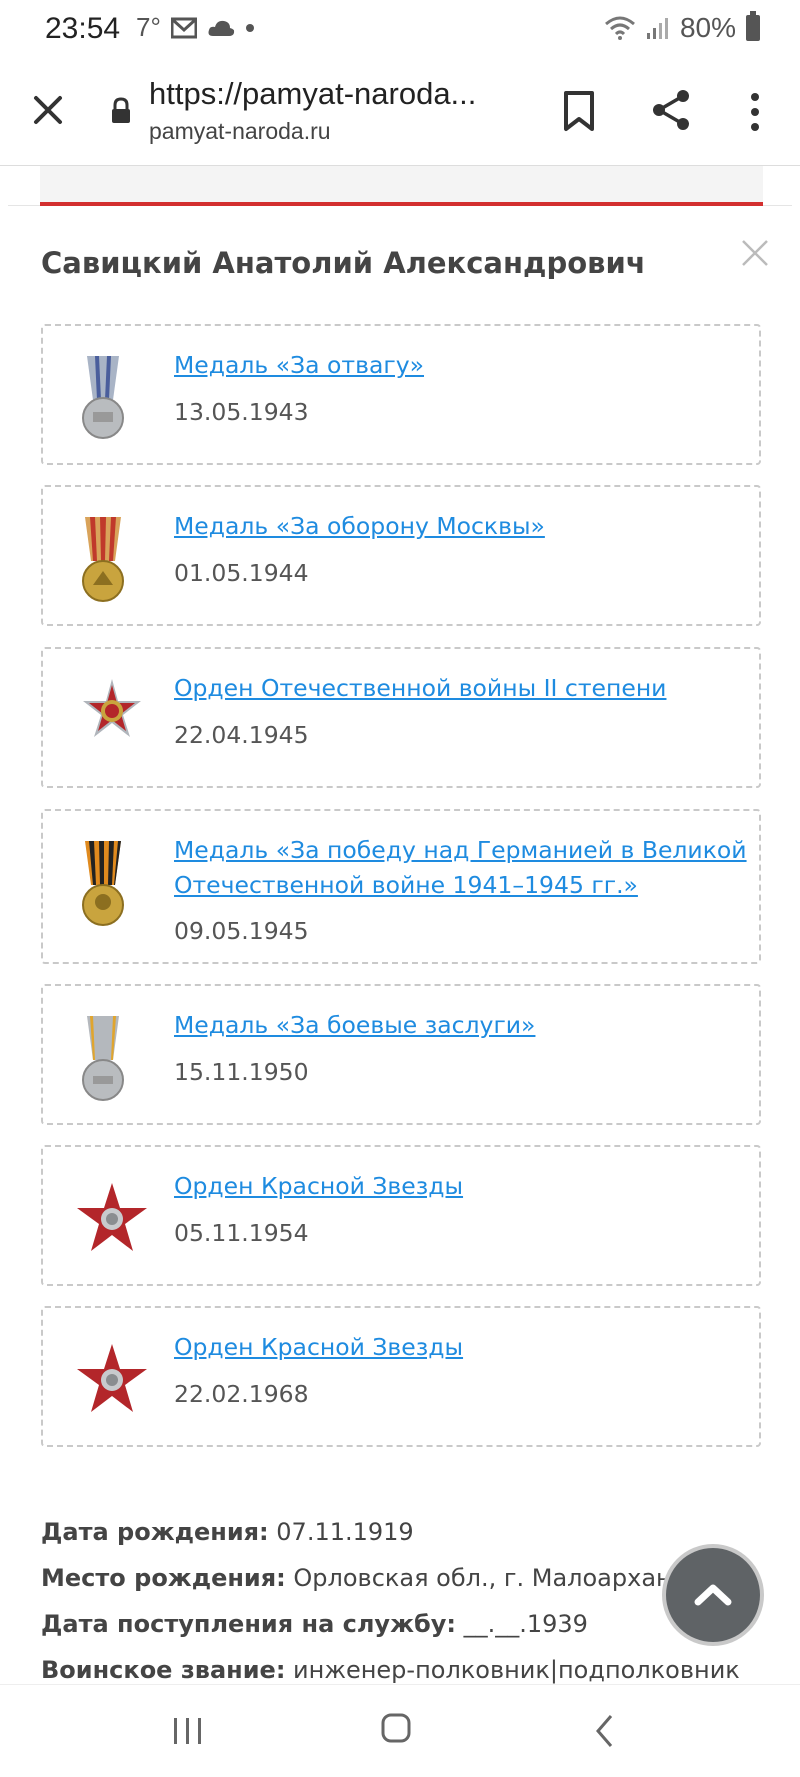  What do you see at coordinates (401, 186) in the screenshot?
I see `header-strip` at bounding box center [401, 186].